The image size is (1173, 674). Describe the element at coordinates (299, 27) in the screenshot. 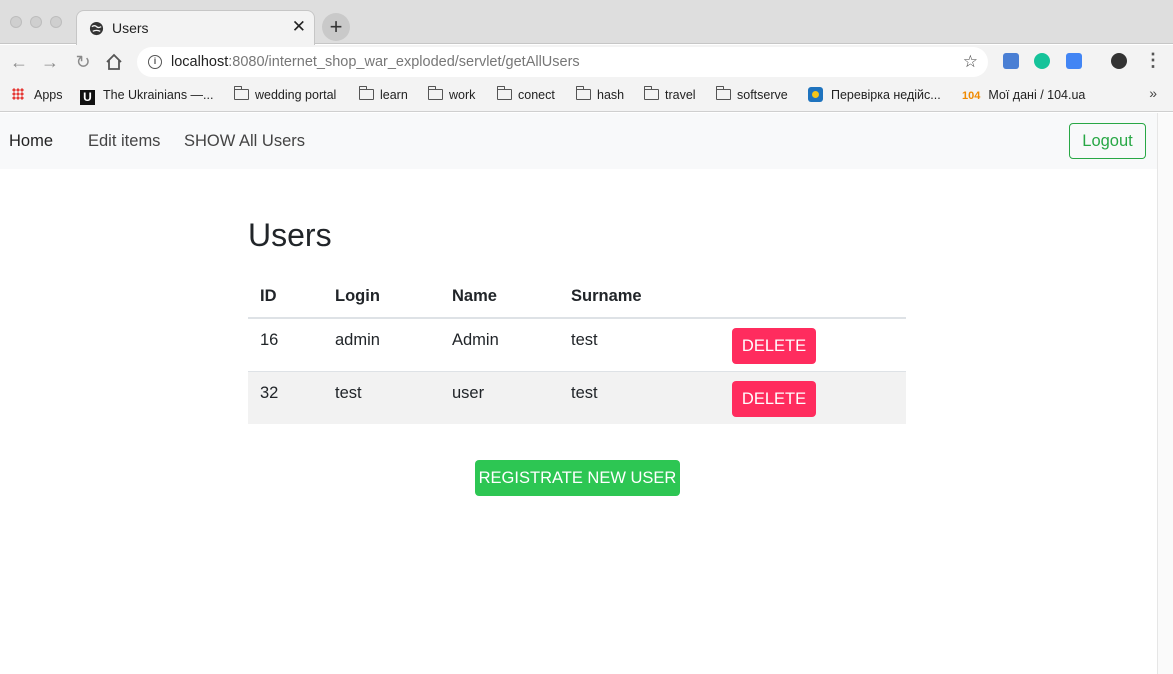

I see `tab-close-icon: ✕` at that location.